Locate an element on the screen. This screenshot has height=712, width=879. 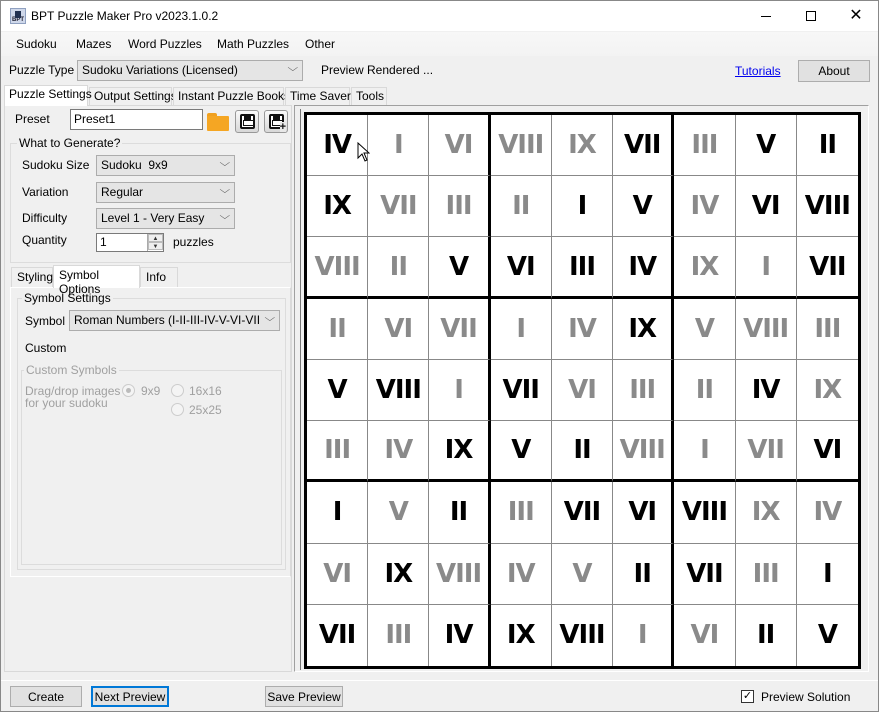
maximize-icon is located at coordinates (811, 16).